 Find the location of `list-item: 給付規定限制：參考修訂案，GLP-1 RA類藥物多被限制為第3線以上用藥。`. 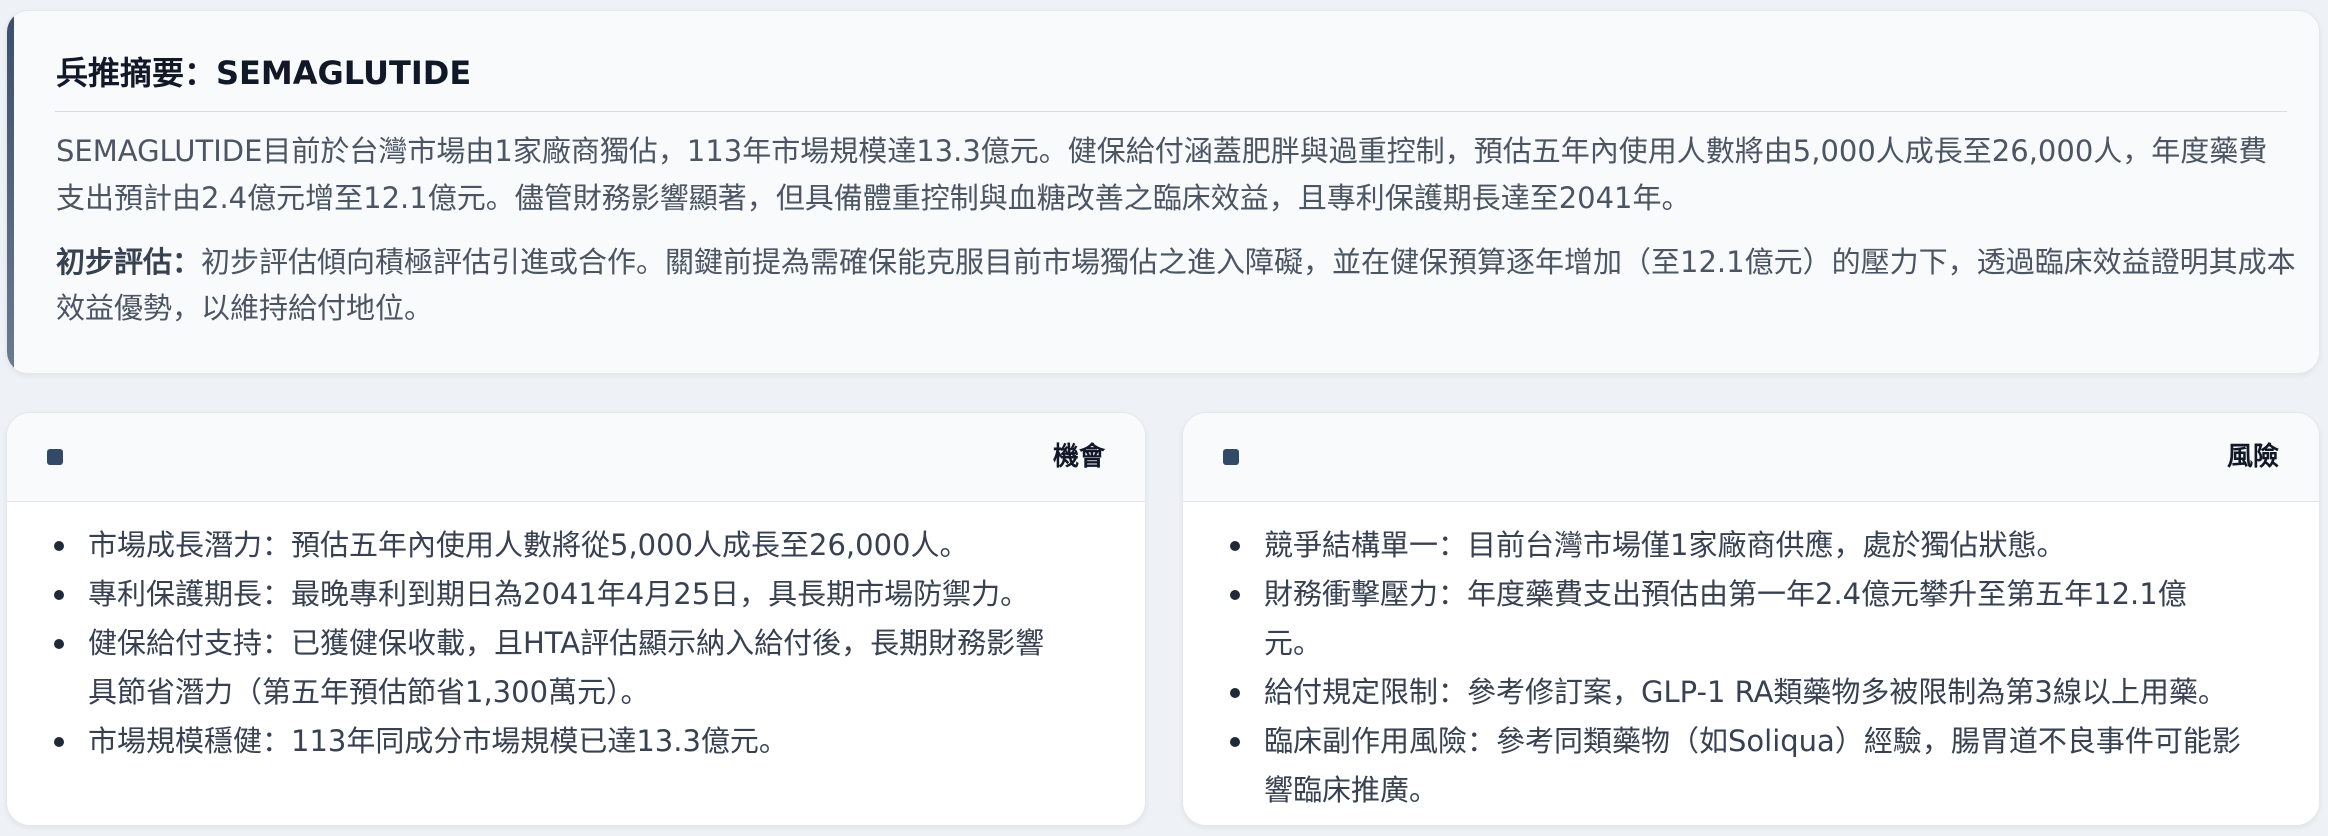

list-item: 給付規定限制：參考修訂案，GLP-1 RA類藥物多被限制為第3線以上用藥。 is located at coordinates (1713, 692).